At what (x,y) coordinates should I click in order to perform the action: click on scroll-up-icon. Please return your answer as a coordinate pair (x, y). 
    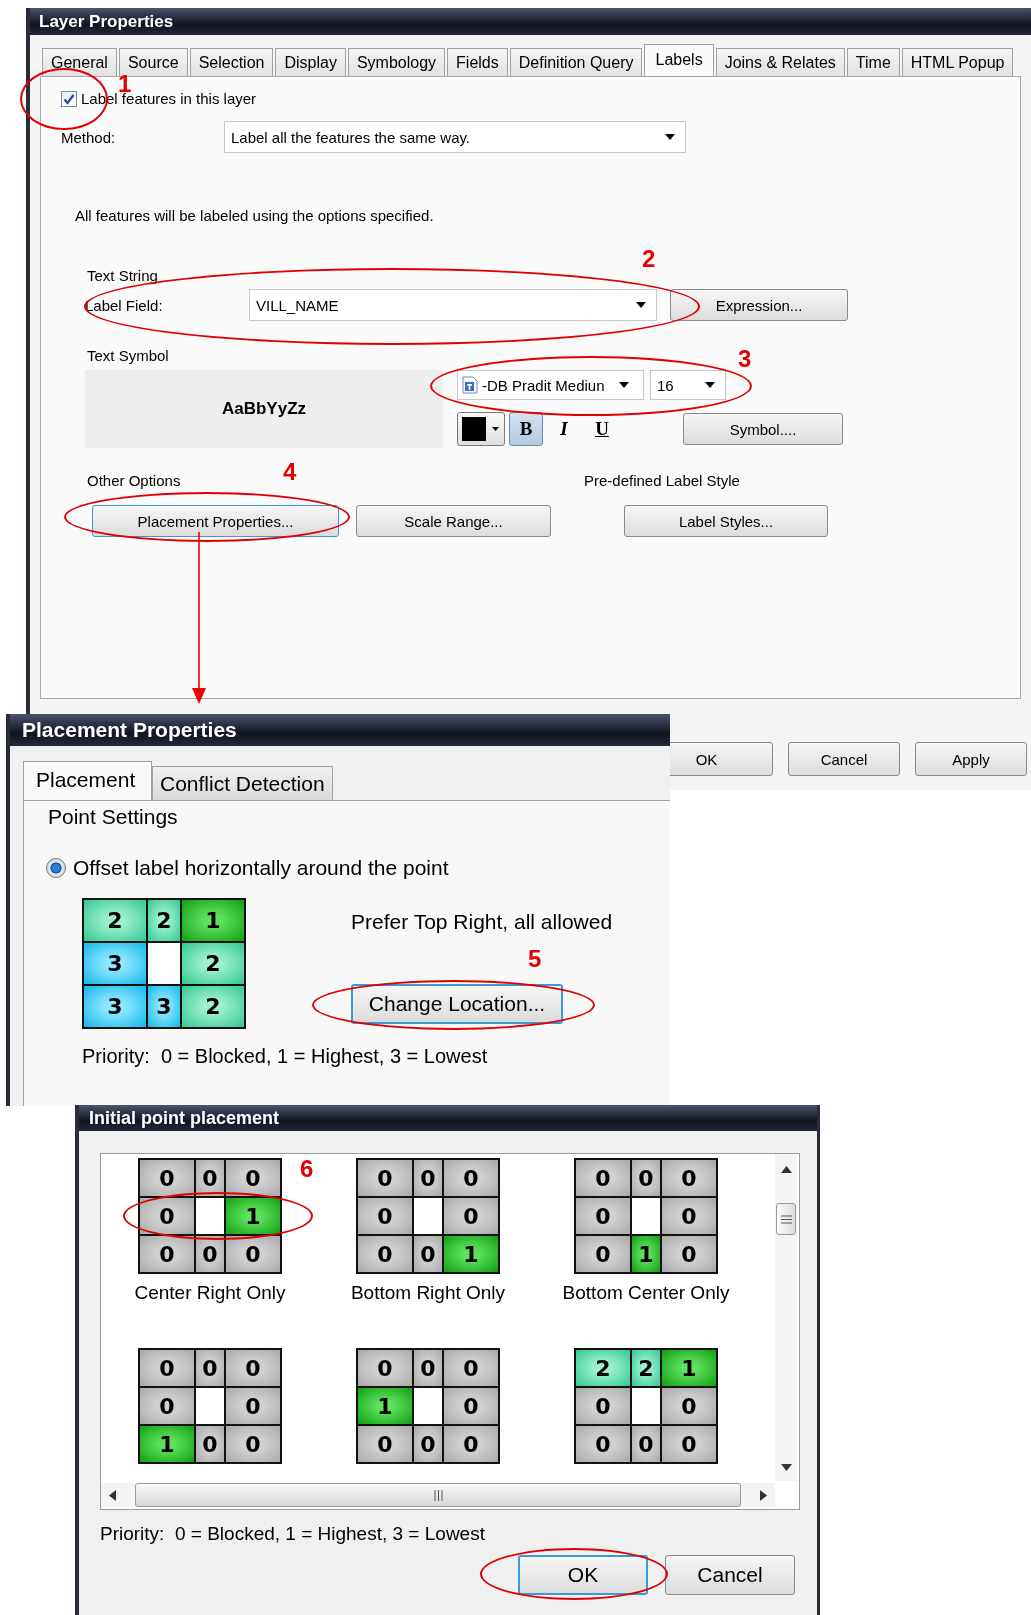
    Looking at the image, I should click on (786, 1169).